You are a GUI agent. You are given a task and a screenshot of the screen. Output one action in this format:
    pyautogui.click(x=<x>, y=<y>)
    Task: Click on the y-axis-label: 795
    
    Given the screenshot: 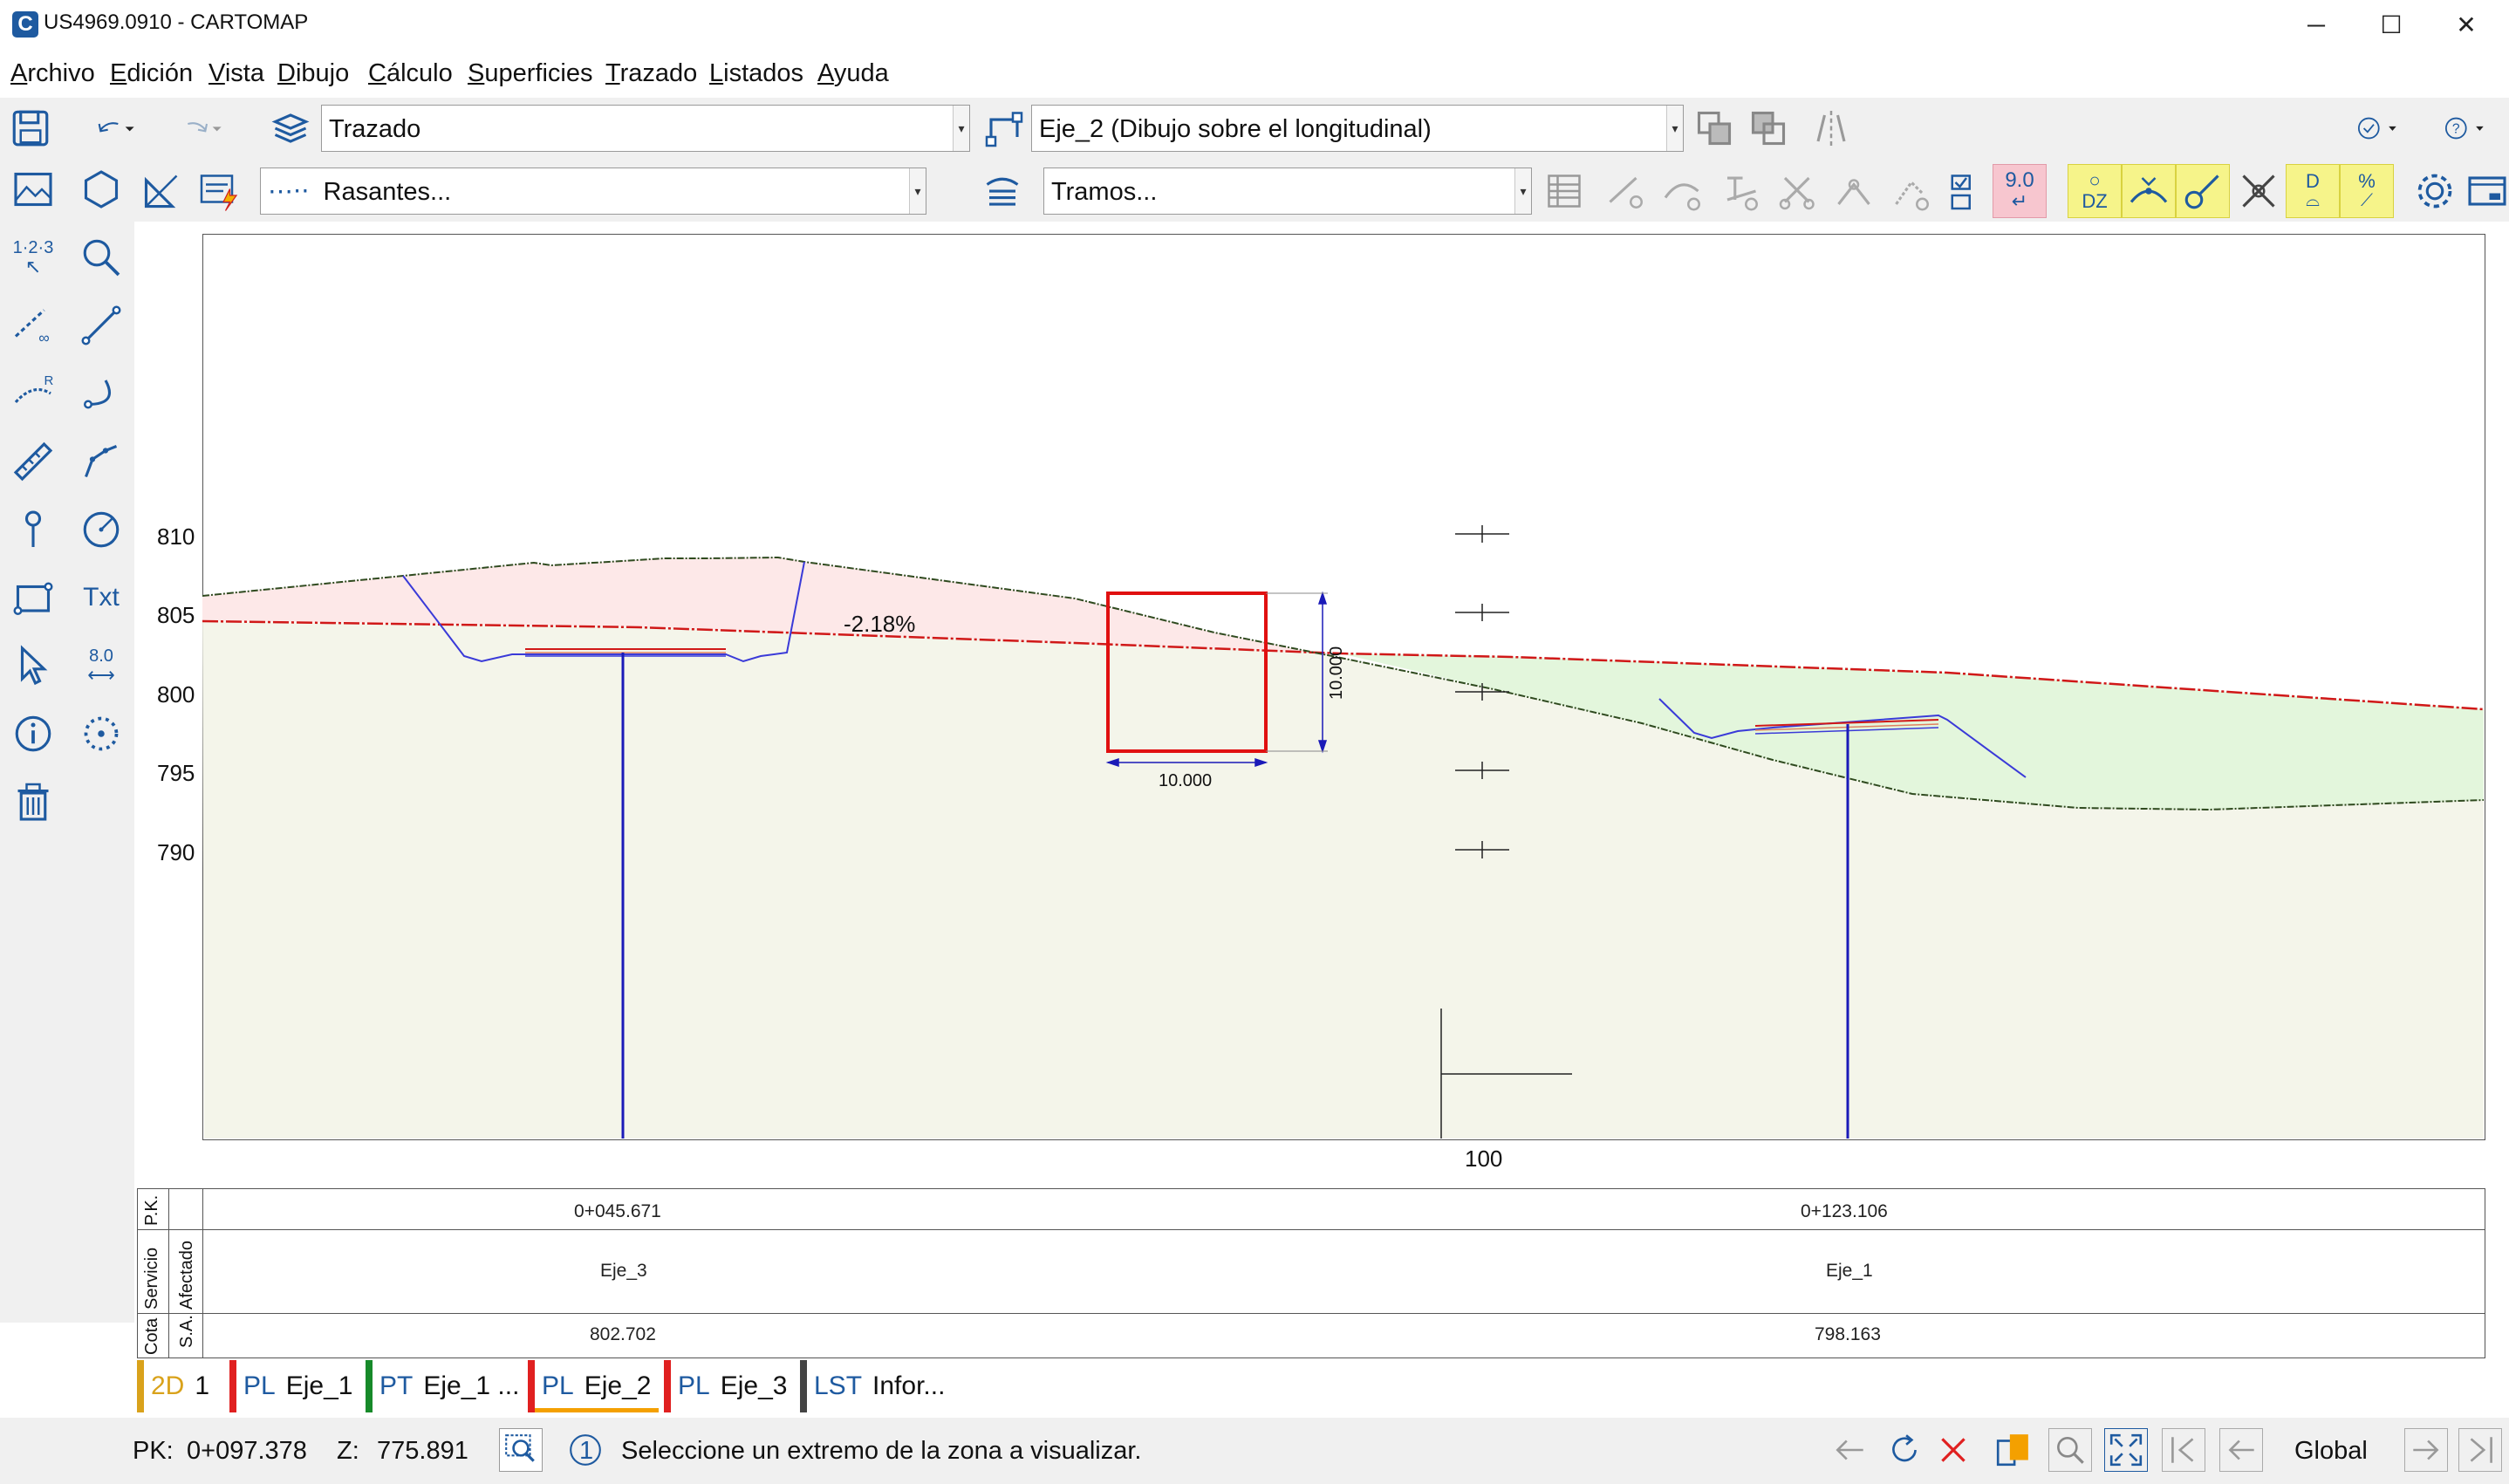 What is the action you would take?
    pyautogui.click(x=176, y=773)
    